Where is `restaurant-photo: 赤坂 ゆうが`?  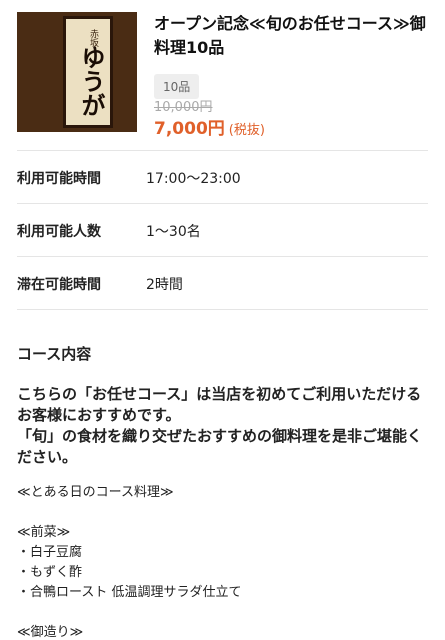
restaurant-photo: 赤坂 ゆうが is located at coordinates (77, 72).